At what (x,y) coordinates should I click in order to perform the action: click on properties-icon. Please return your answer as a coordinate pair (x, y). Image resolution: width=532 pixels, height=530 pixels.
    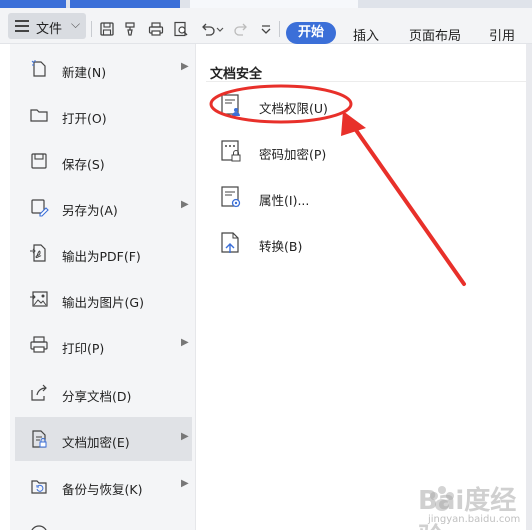
    Looking at the image, I should click on (231, 197).